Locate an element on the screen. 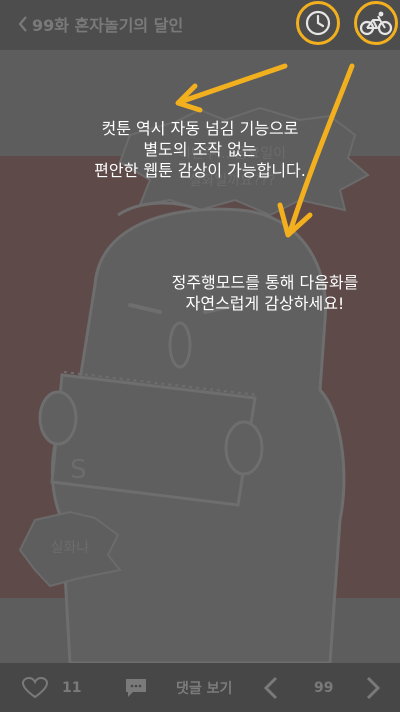 This screenshot has height=712, width=400. clock-icon is located at coordinates (318, 23).